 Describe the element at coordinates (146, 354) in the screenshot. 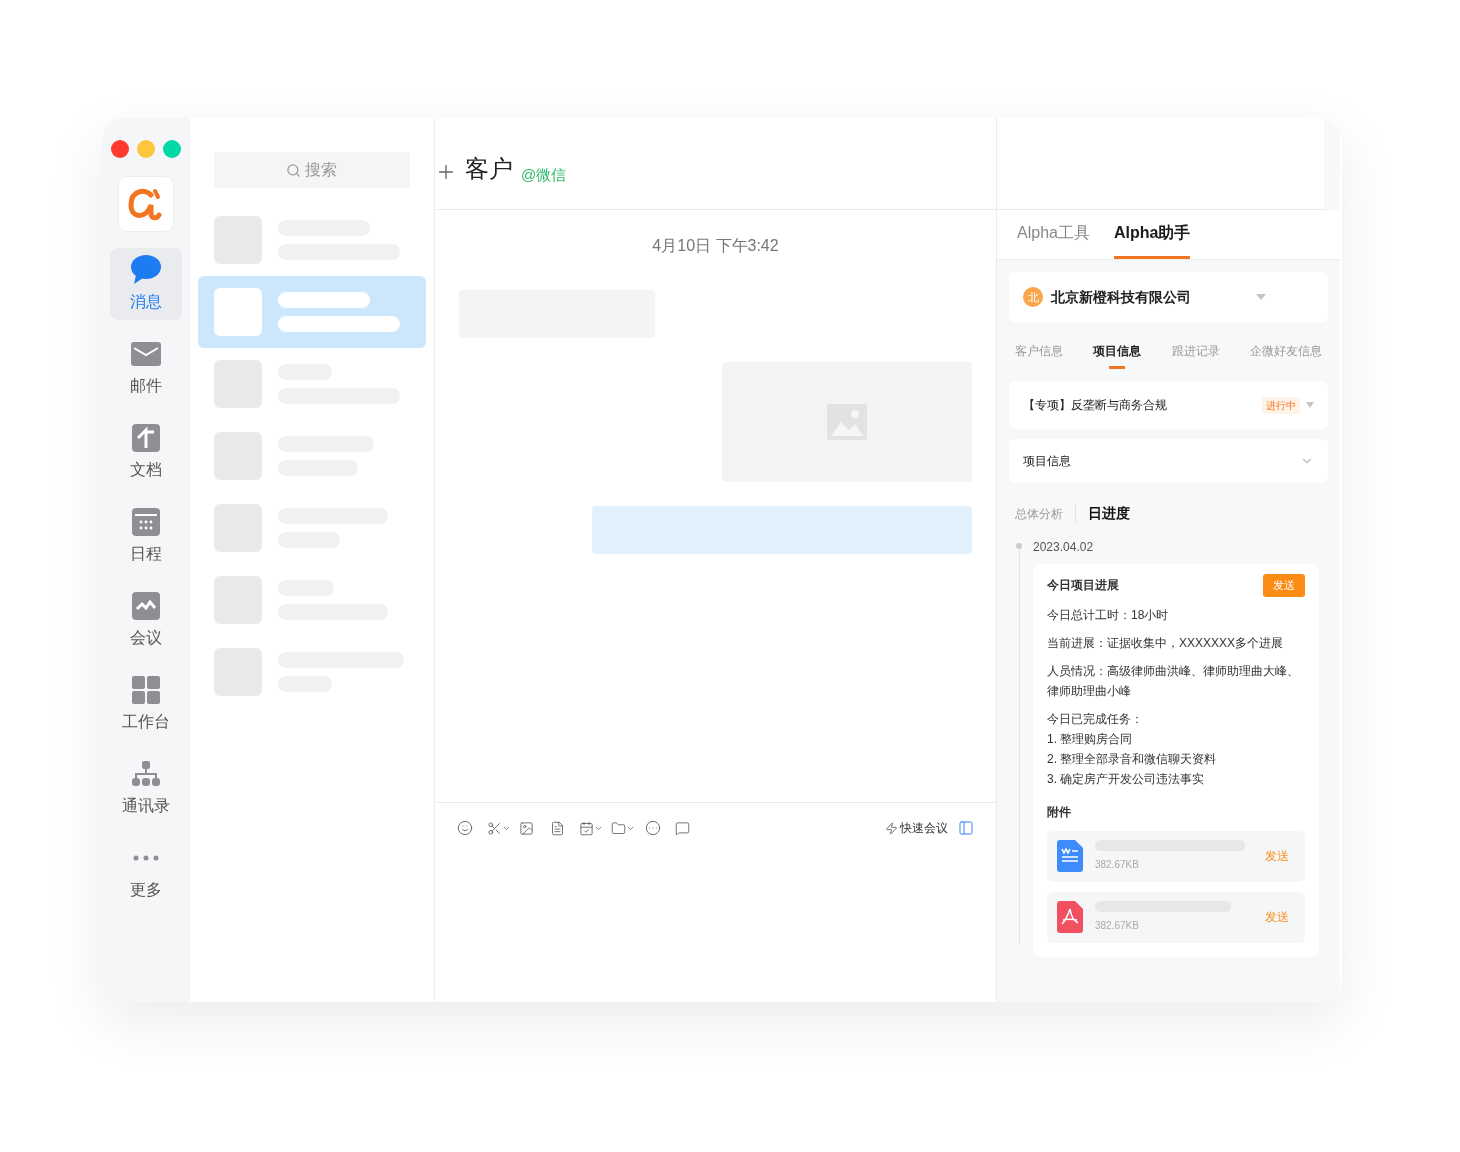

I see `envelope-icon` at that location.